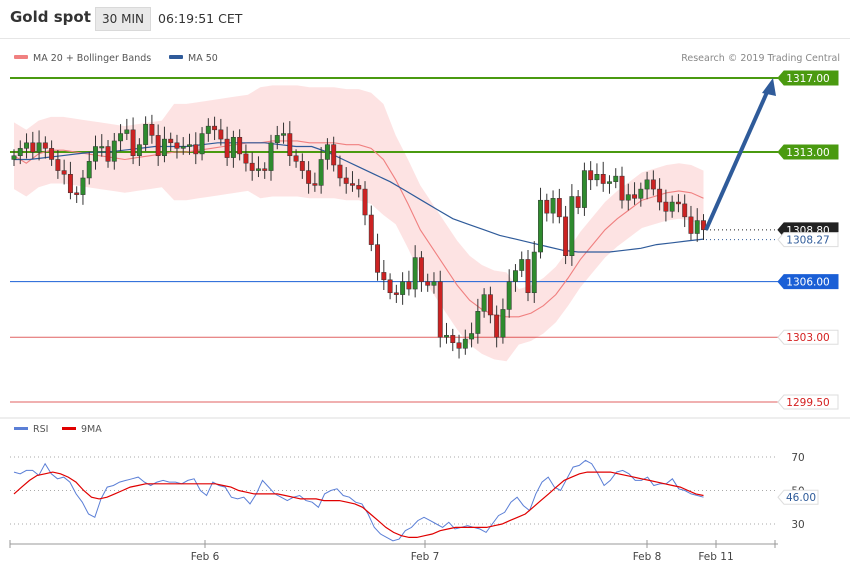  What do you see at coordinates (737, 160) in the screenshot?
I see `forecast-arrow-shaft` at bounding box center [737, 160].